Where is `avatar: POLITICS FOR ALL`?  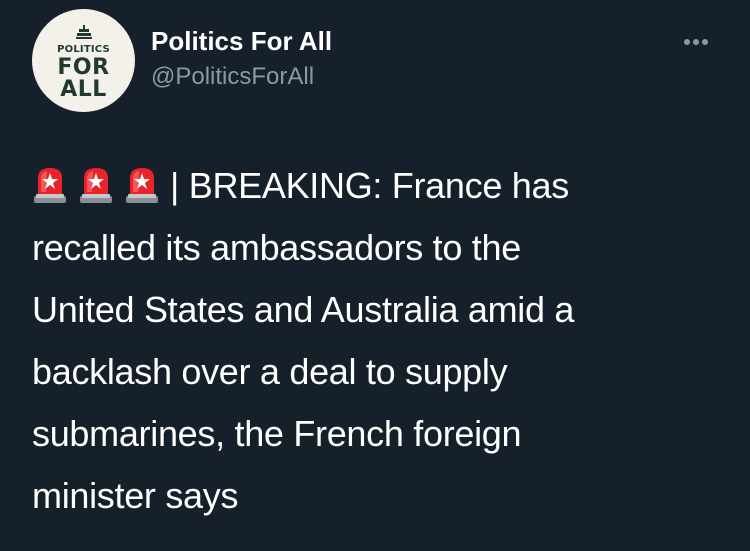
avatar: POLITICS FOR ALL is located at coordinates (83, 60).